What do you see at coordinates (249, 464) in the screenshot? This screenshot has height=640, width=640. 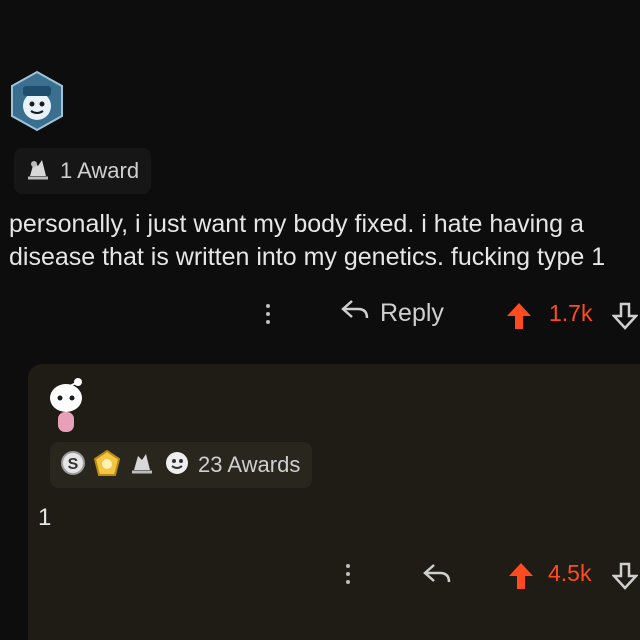 I see `awards-count: 23 Awards` at bounding box center [249, 464].